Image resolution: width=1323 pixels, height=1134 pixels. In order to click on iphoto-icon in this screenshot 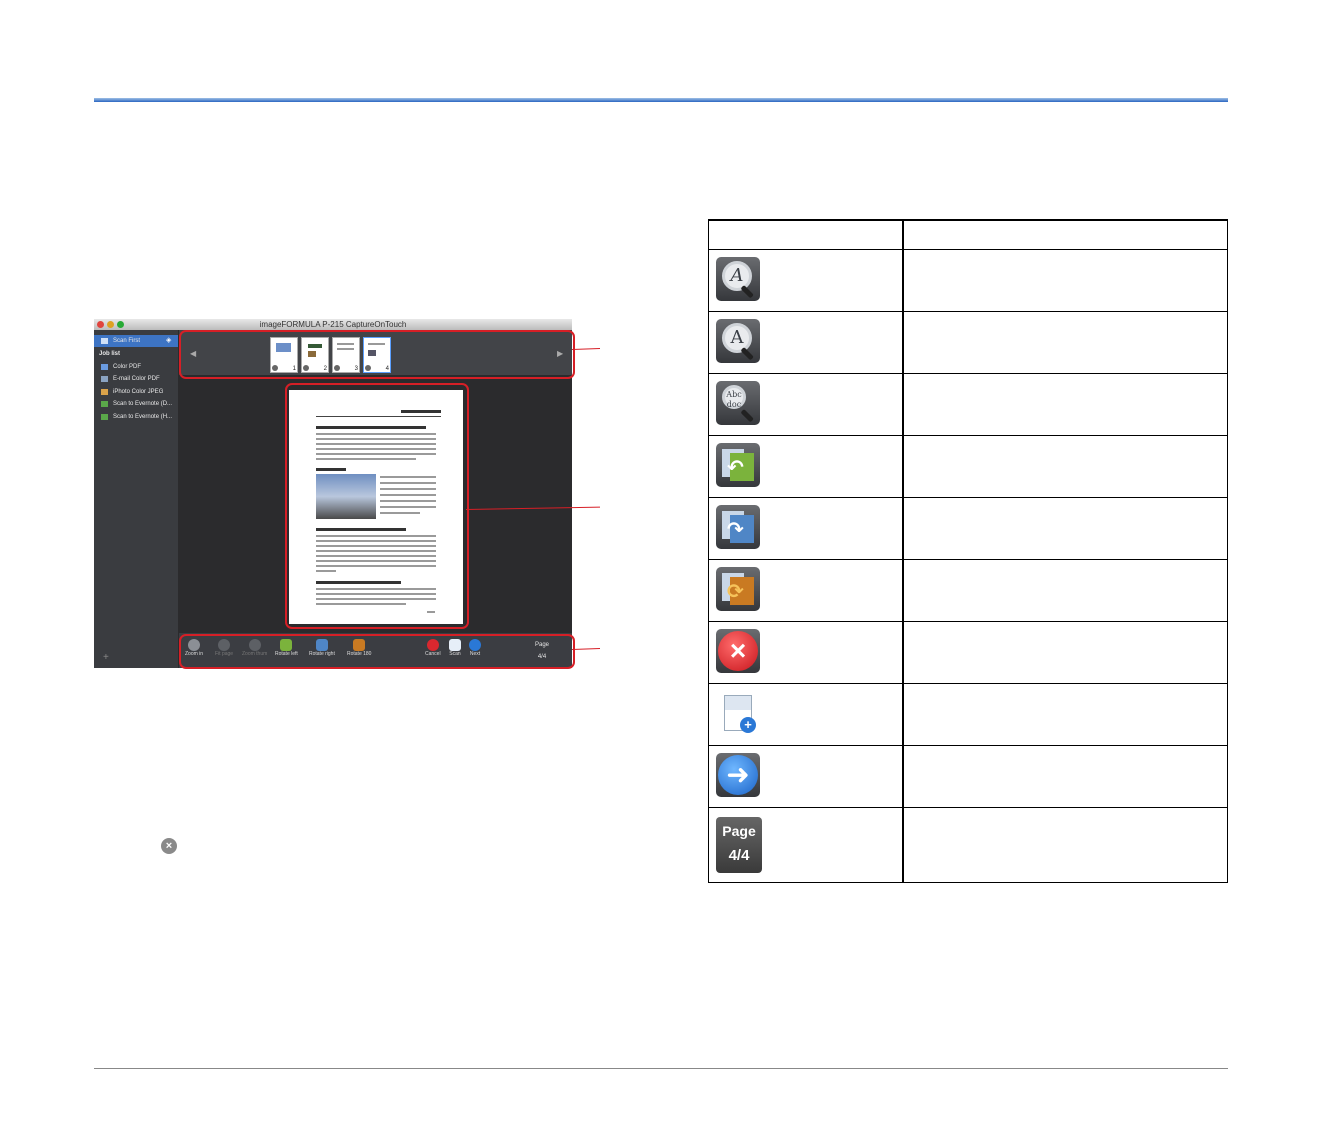, I will do `click(104, 392)`.